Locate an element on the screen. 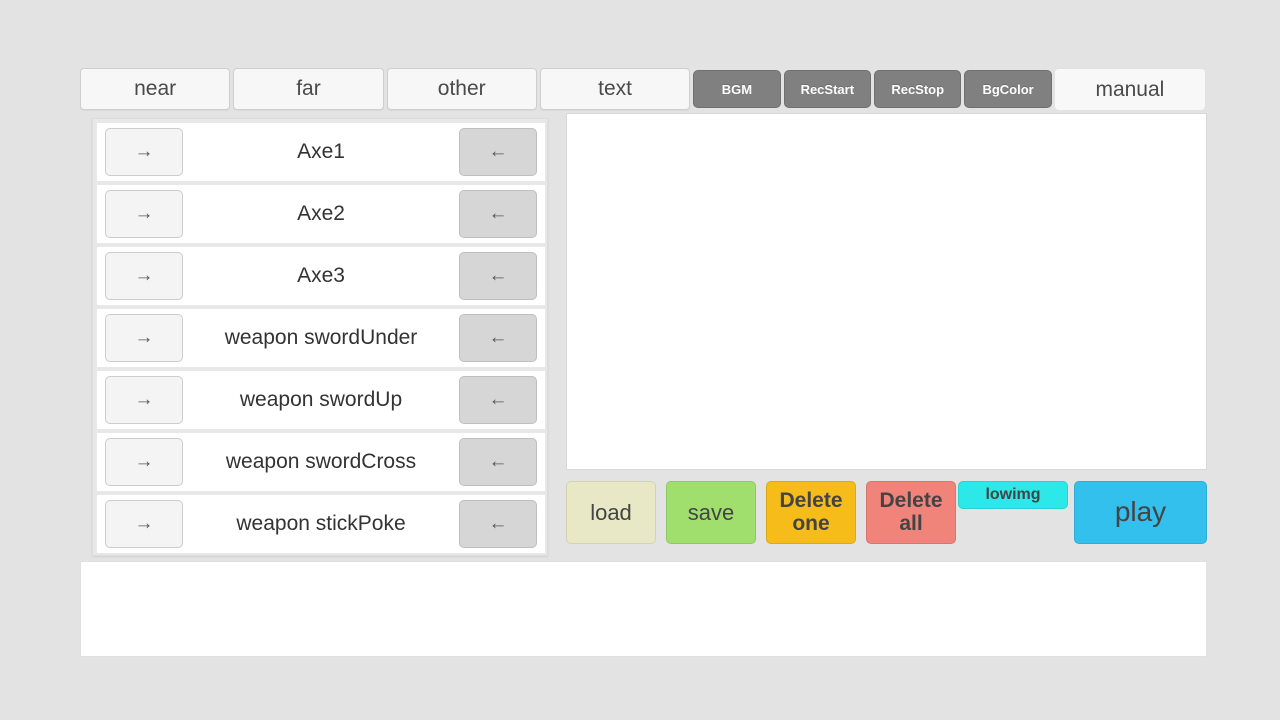 Image resolution: width=1280 pixels, height=720 pixels. delete-one-button: Delete one is located at coordinates (811, 512).